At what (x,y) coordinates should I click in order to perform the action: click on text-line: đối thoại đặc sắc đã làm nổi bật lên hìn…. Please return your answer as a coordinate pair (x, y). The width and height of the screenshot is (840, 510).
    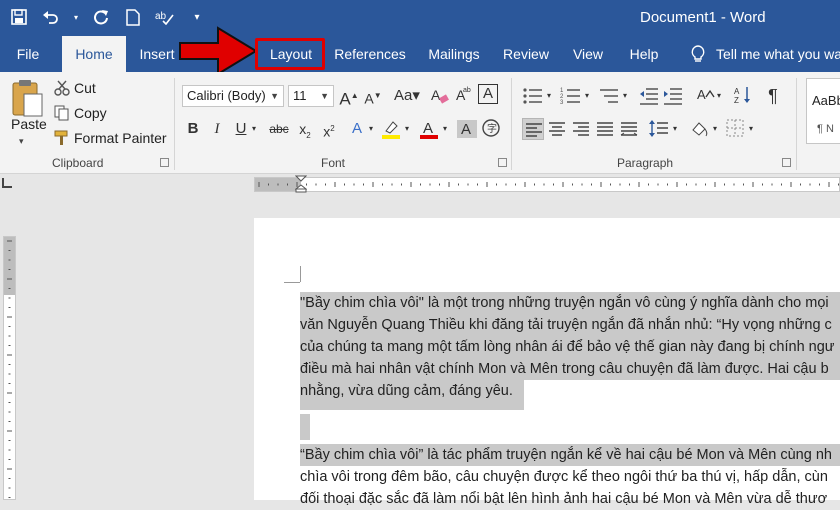
    Looking at the image, I should click on (570, 499).